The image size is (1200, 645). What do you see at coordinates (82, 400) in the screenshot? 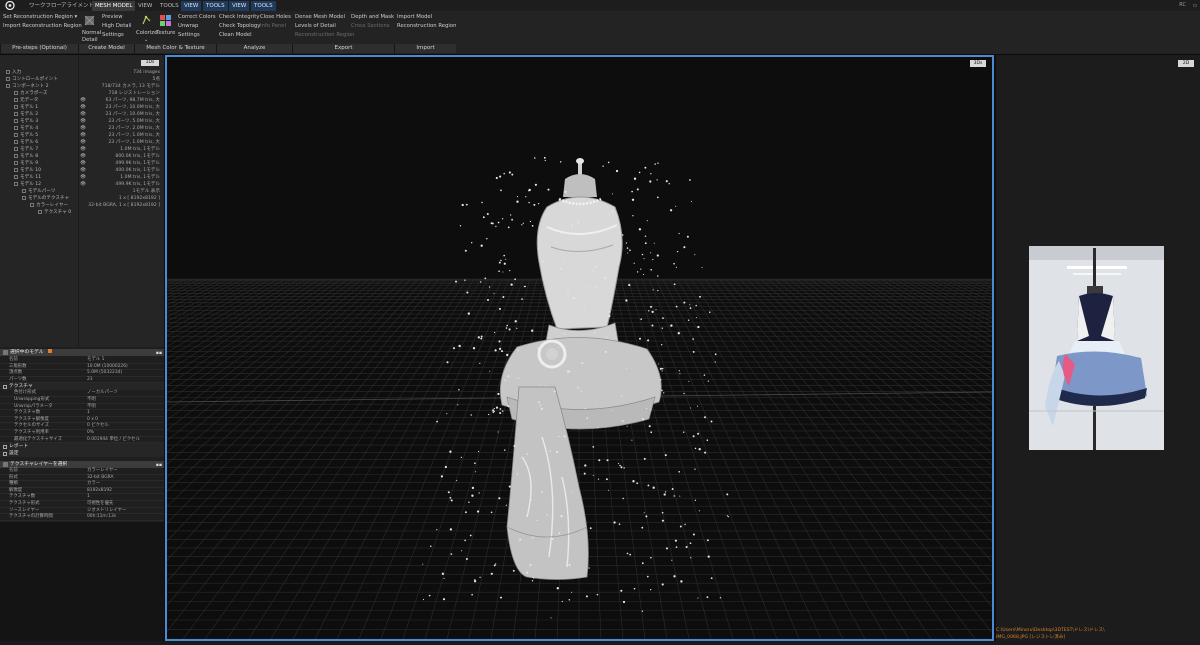
I see `texture-property-row: Unwrapping形式 不明` at bounding box center [82, 400].